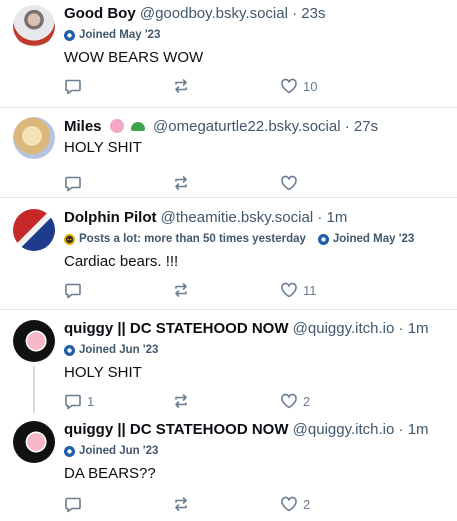  I want to click on post-text: DA BEARS??, so click(110, 473).